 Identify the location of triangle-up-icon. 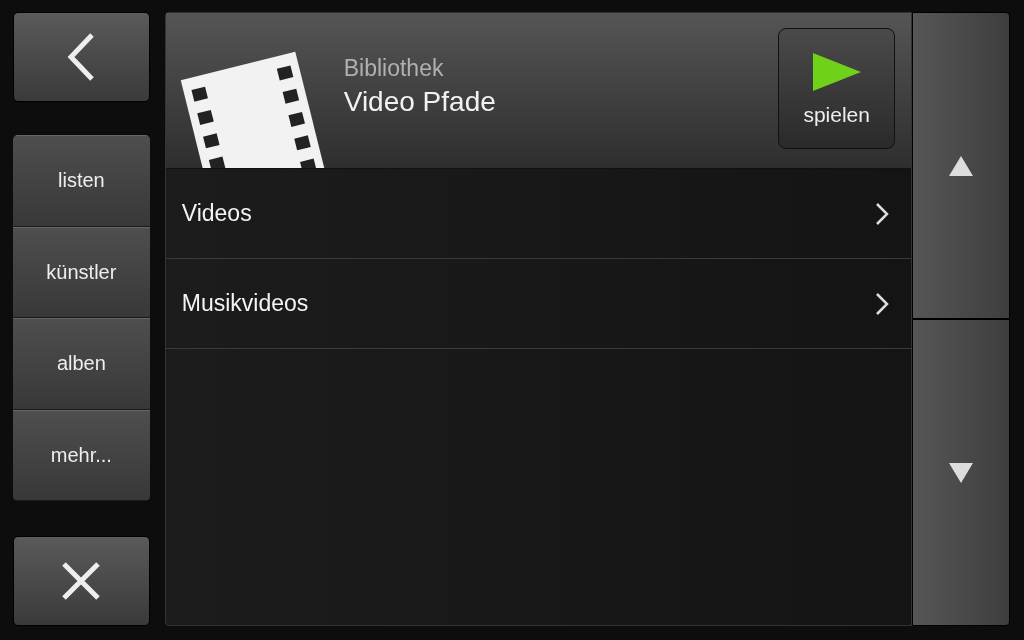
(961, 165).